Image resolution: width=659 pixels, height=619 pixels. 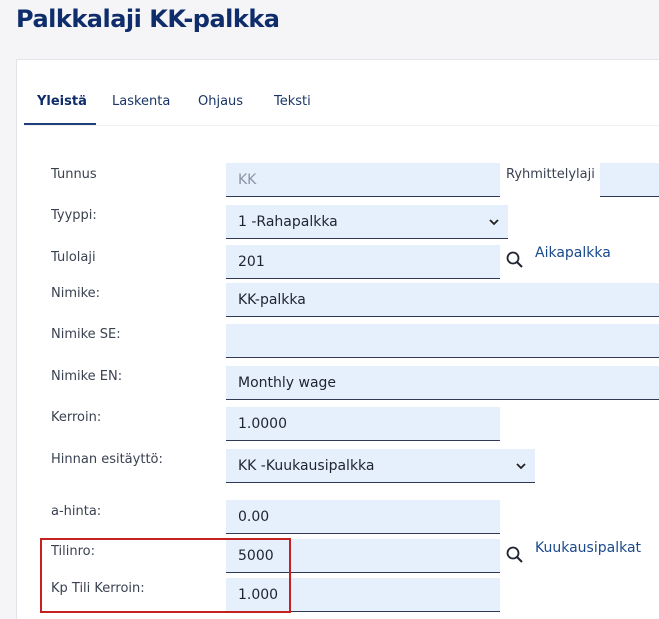 I want to click on ryhmittelylaji-label: Ryhmittelylaji, so click(x=550, y=174).